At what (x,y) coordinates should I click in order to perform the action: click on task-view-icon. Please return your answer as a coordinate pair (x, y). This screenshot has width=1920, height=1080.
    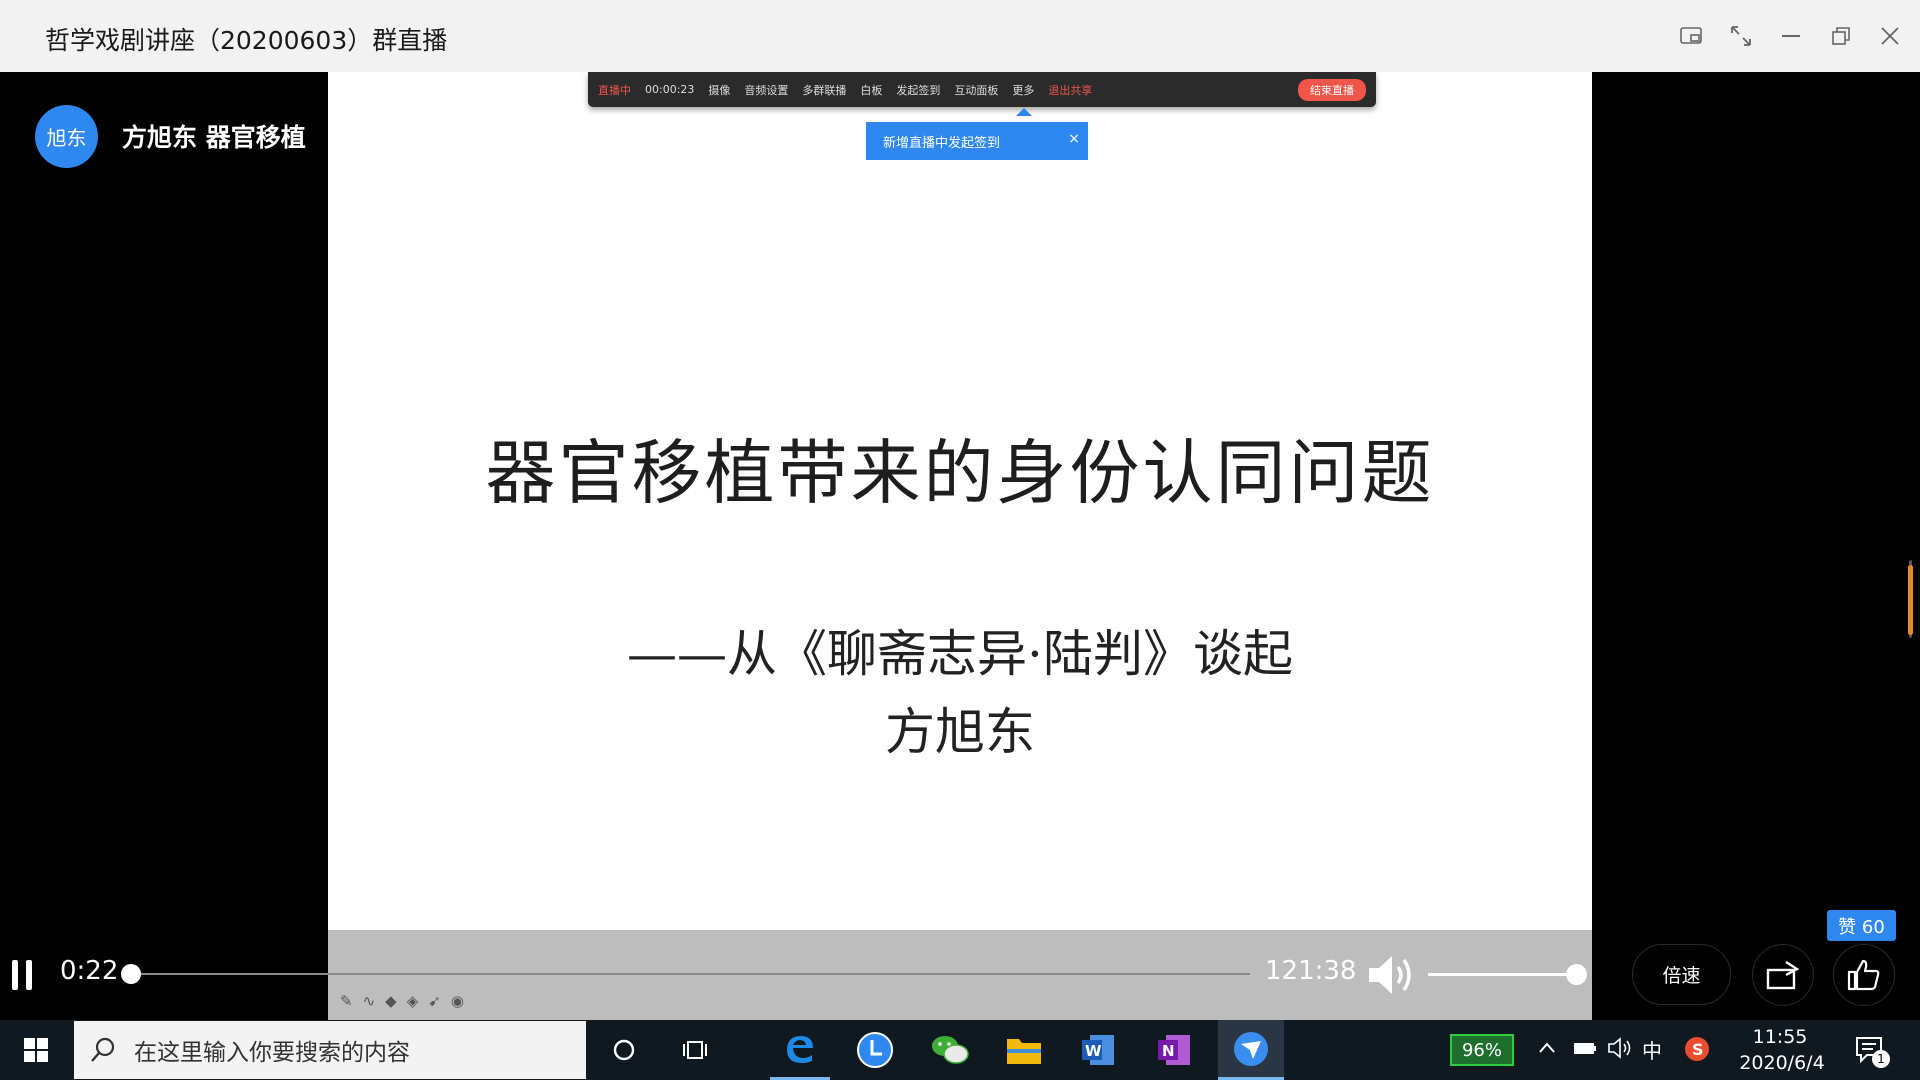
    Looking at the image, I should click on (696, 1050).